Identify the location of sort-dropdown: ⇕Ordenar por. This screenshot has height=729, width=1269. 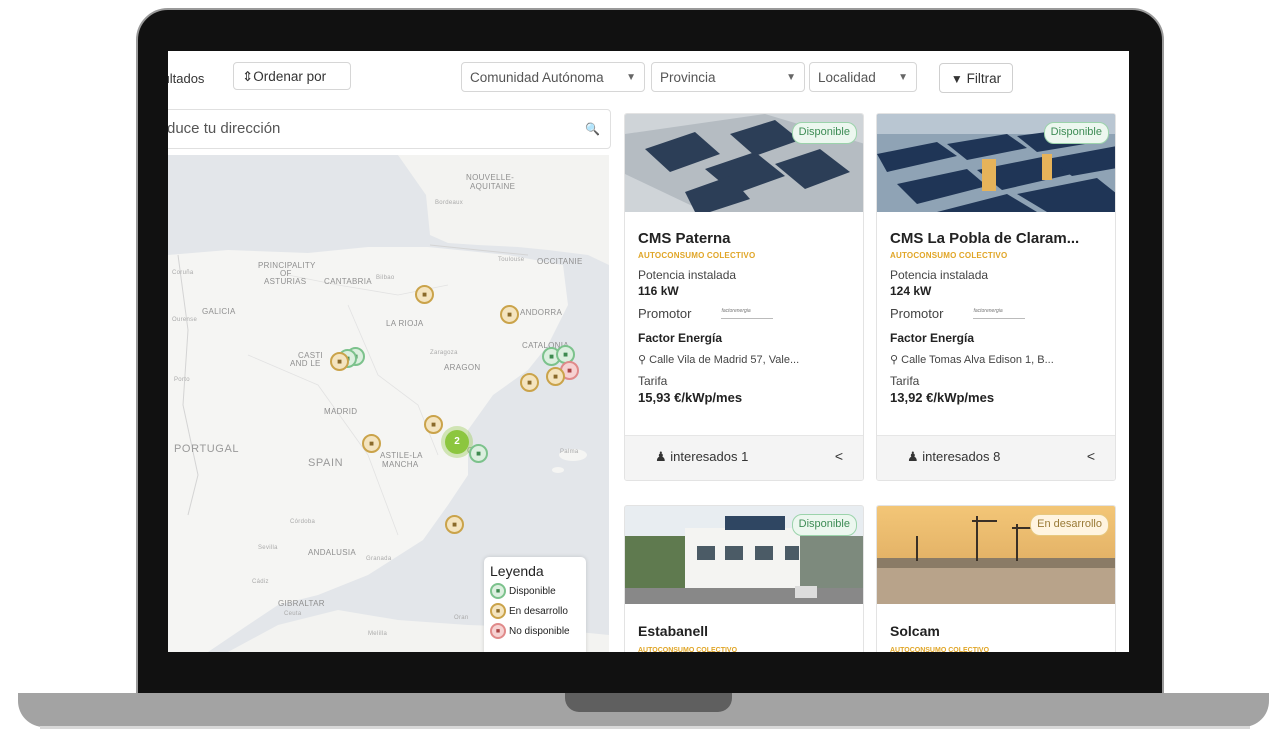
(292, 76).